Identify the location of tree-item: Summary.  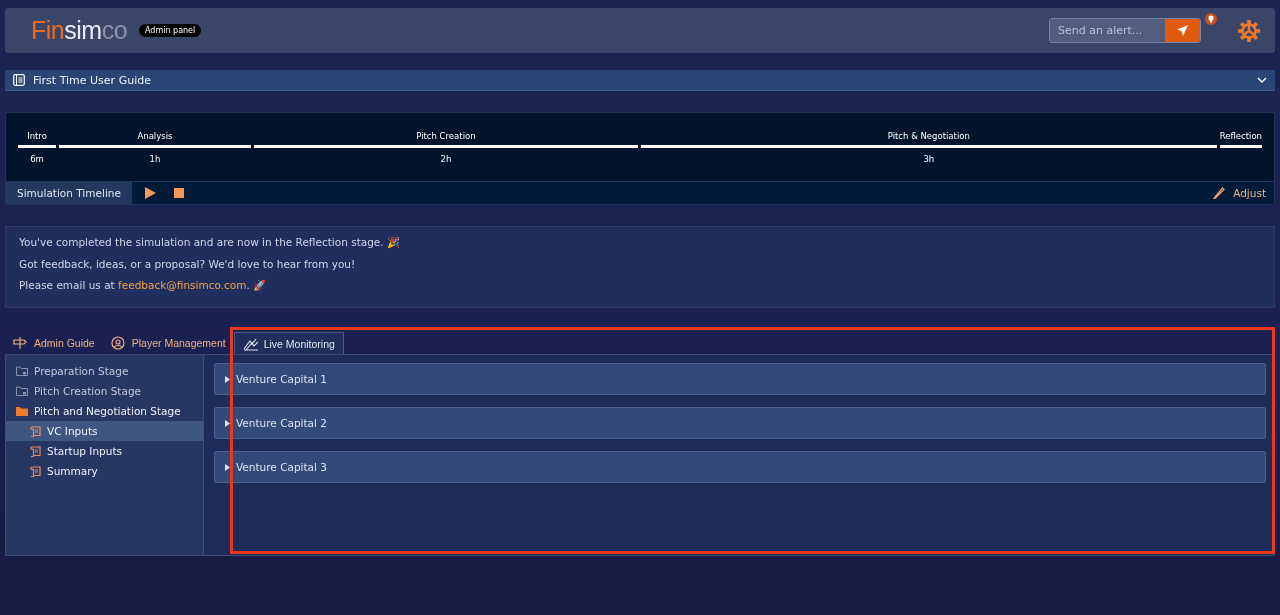
(104, 471).